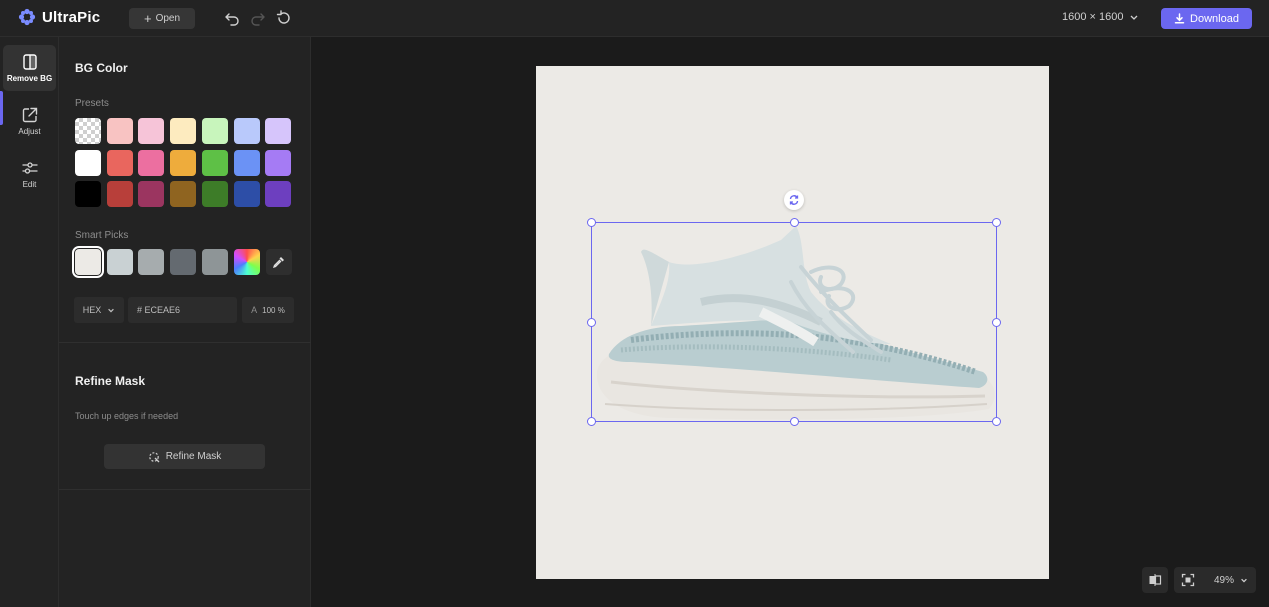 The image size is (1269, 607). I want to click on open-label: Open, so click(168, 18).